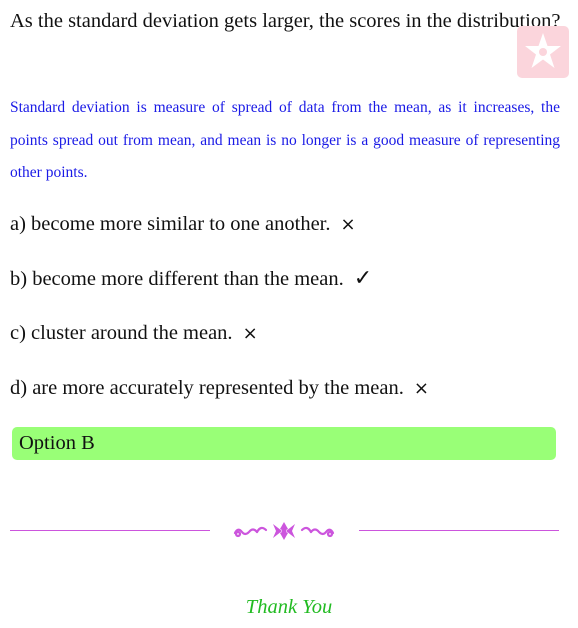 The width and height of the screenshot is (578, 628). I want to click on option-b: b) become more different than the mean. ✓, so click(191, 279).